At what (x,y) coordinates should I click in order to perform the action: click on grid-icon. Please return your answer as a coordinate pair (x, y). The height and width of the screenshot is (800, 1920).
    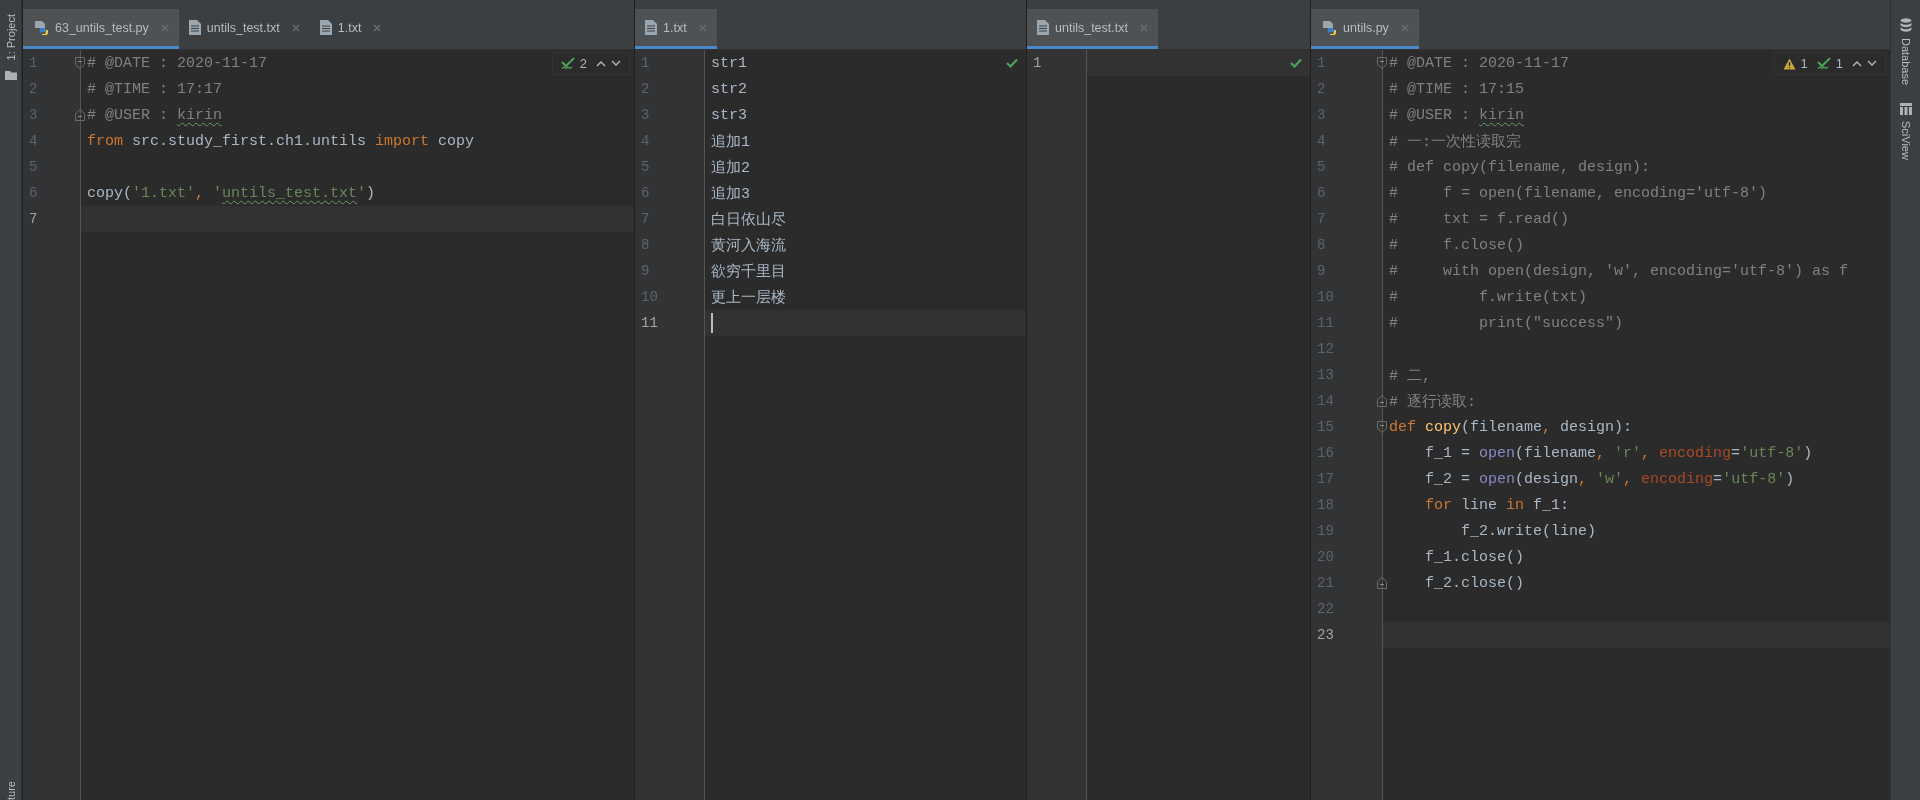
    Looking at the image, I should click on (1905, 109).